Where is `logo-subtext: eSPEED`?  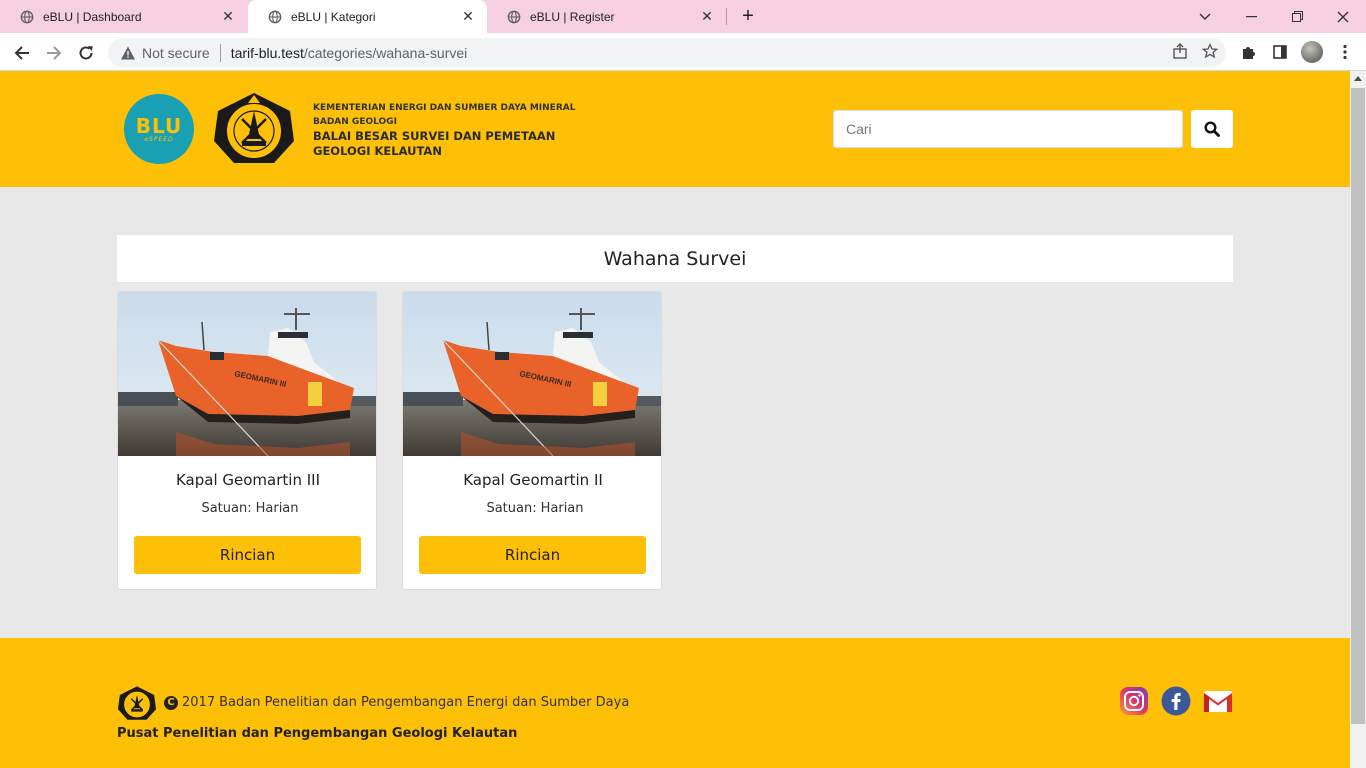
logo-subtext: eSPEED is located at coordinates (159, 139).